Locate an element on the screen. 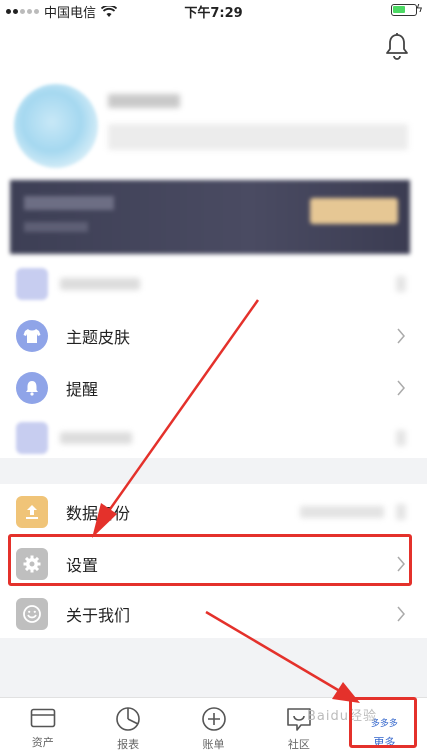 This screenshot has width=427, height=750. backup-status-blurred is located at coordinates (342, 512).